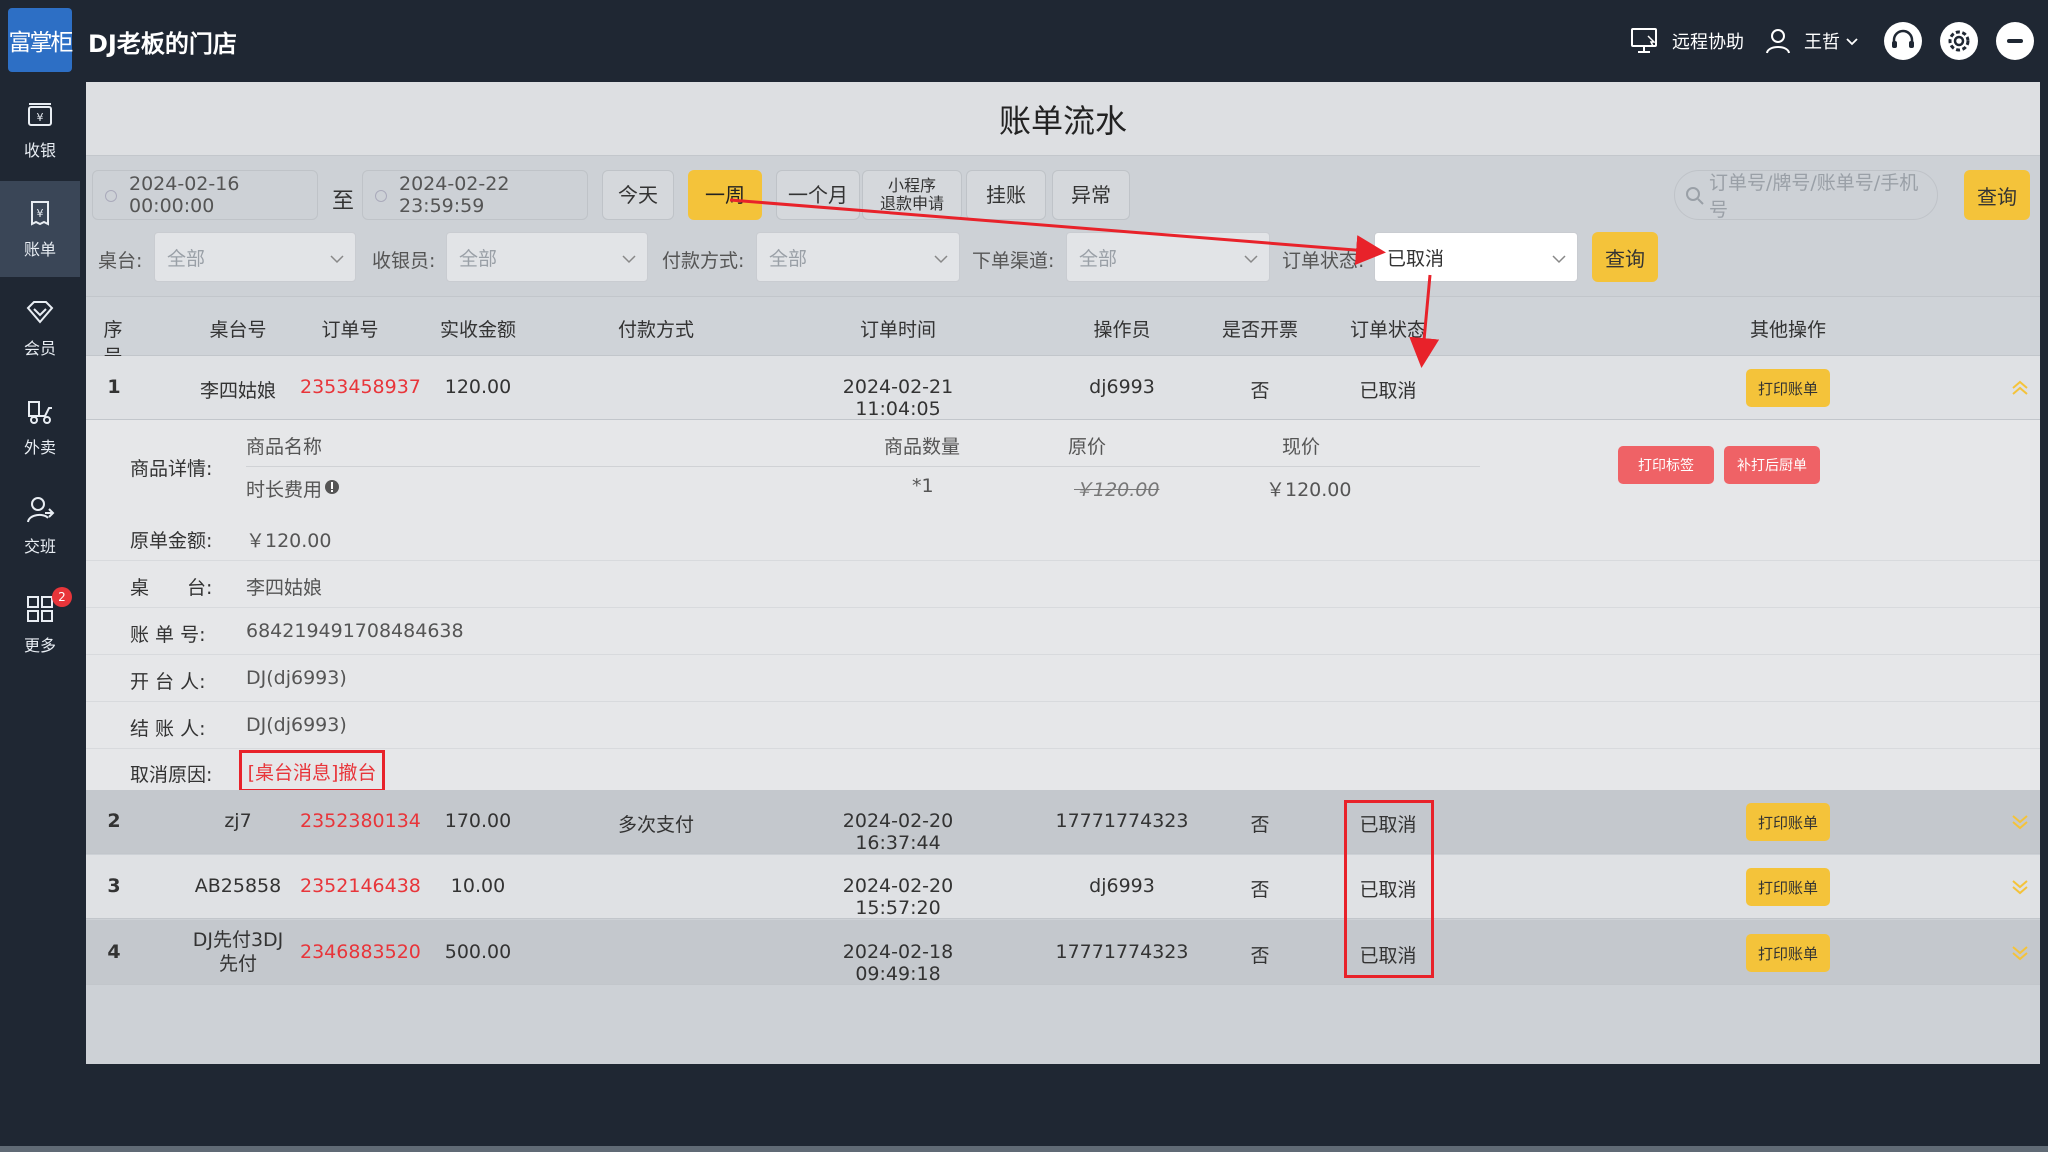  Describe the element at coordinates (1057, 232) in the screenshot. I see `arrow-to-status-filter` at that location.